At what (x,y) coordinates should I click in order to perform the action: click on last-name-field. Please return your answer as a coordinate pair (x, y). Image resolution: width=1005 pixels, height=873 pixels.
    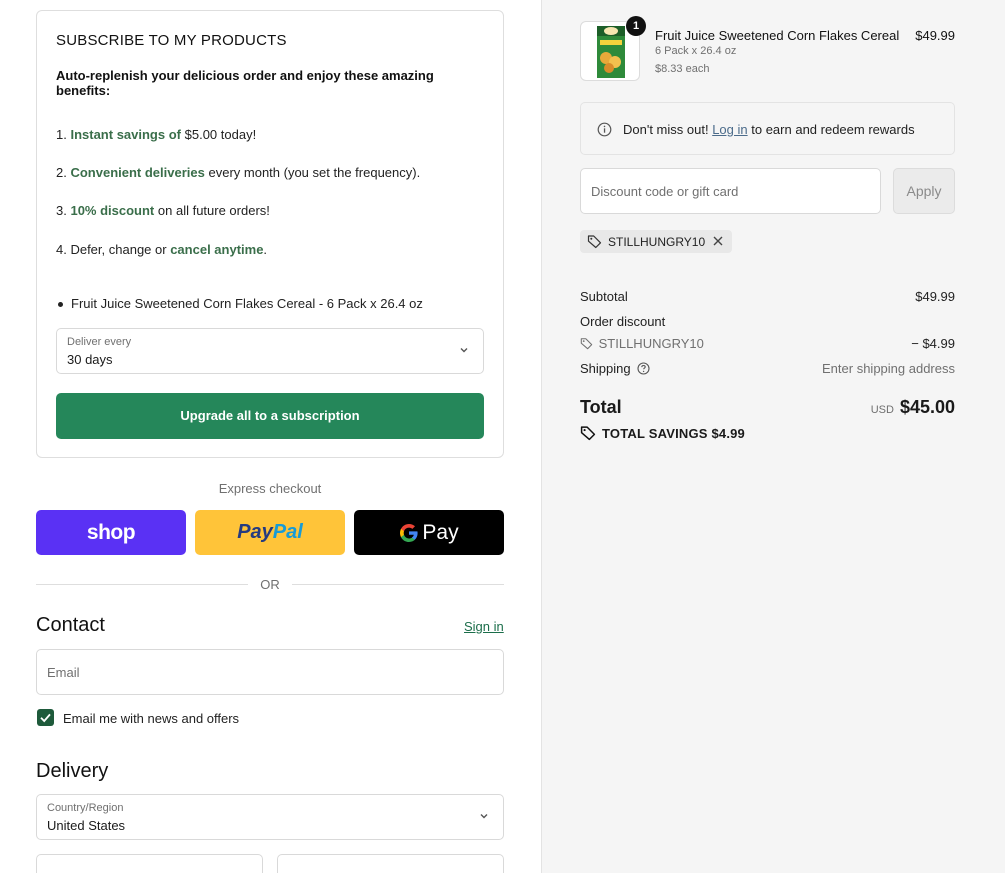
    Looking at the image, I should click on (390, 863).